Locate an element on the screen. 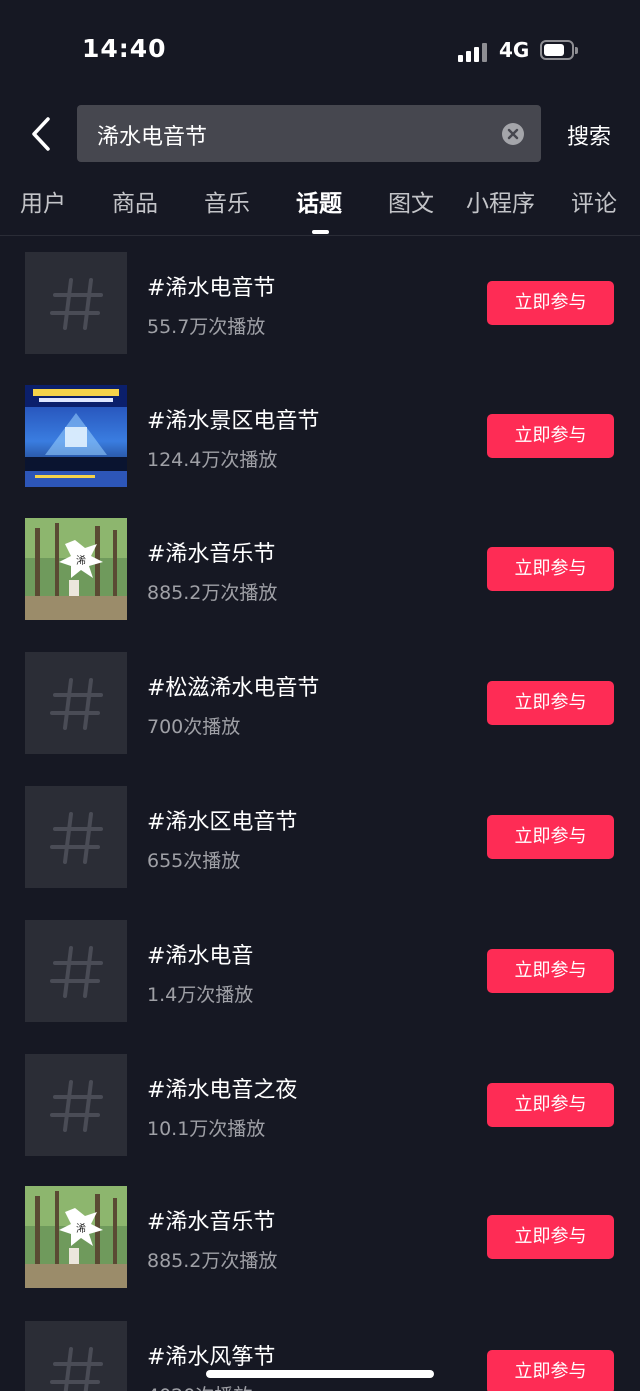 The width and height of the screenshot is (640, 1391). topic-row: #浠水景区电音节 124.4万次播放 立即参与 is located at coordinates (320, 437).